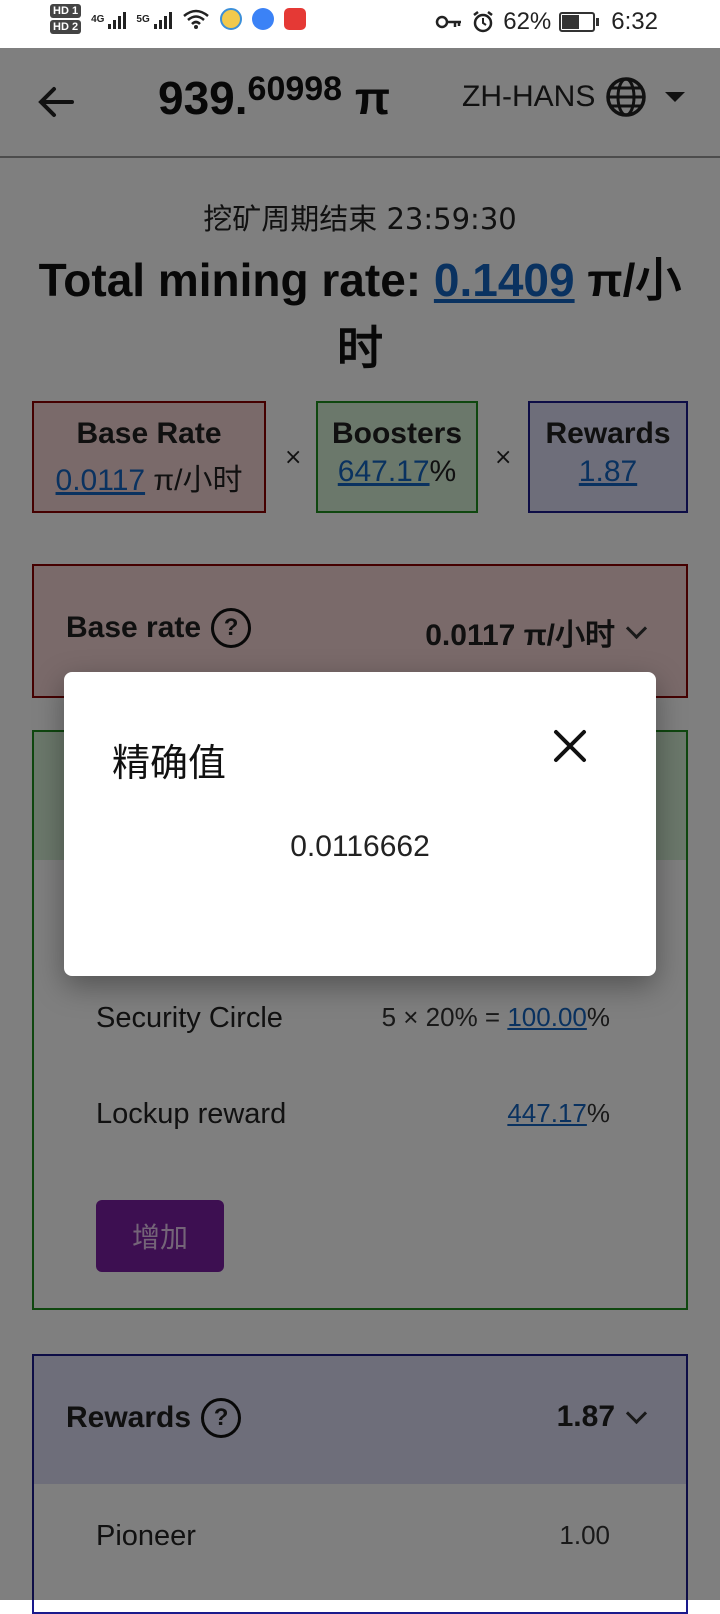  Describe the element at coordinates (169, 763) in the screenshot. I see `dialog-title: 精确值` at that location.